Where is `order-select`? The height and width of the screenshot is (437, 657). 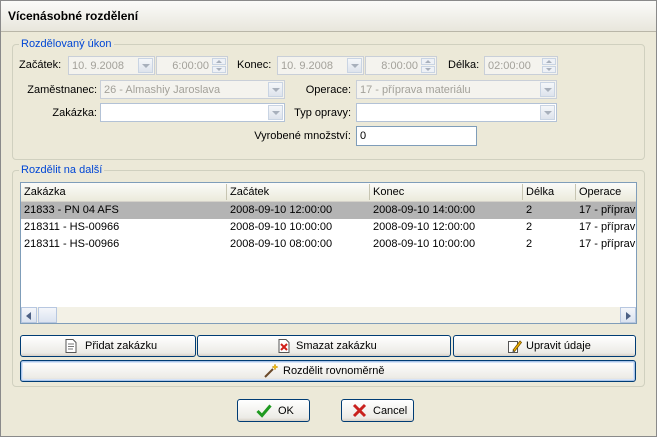
order-select is located at coordinates (192, 112).